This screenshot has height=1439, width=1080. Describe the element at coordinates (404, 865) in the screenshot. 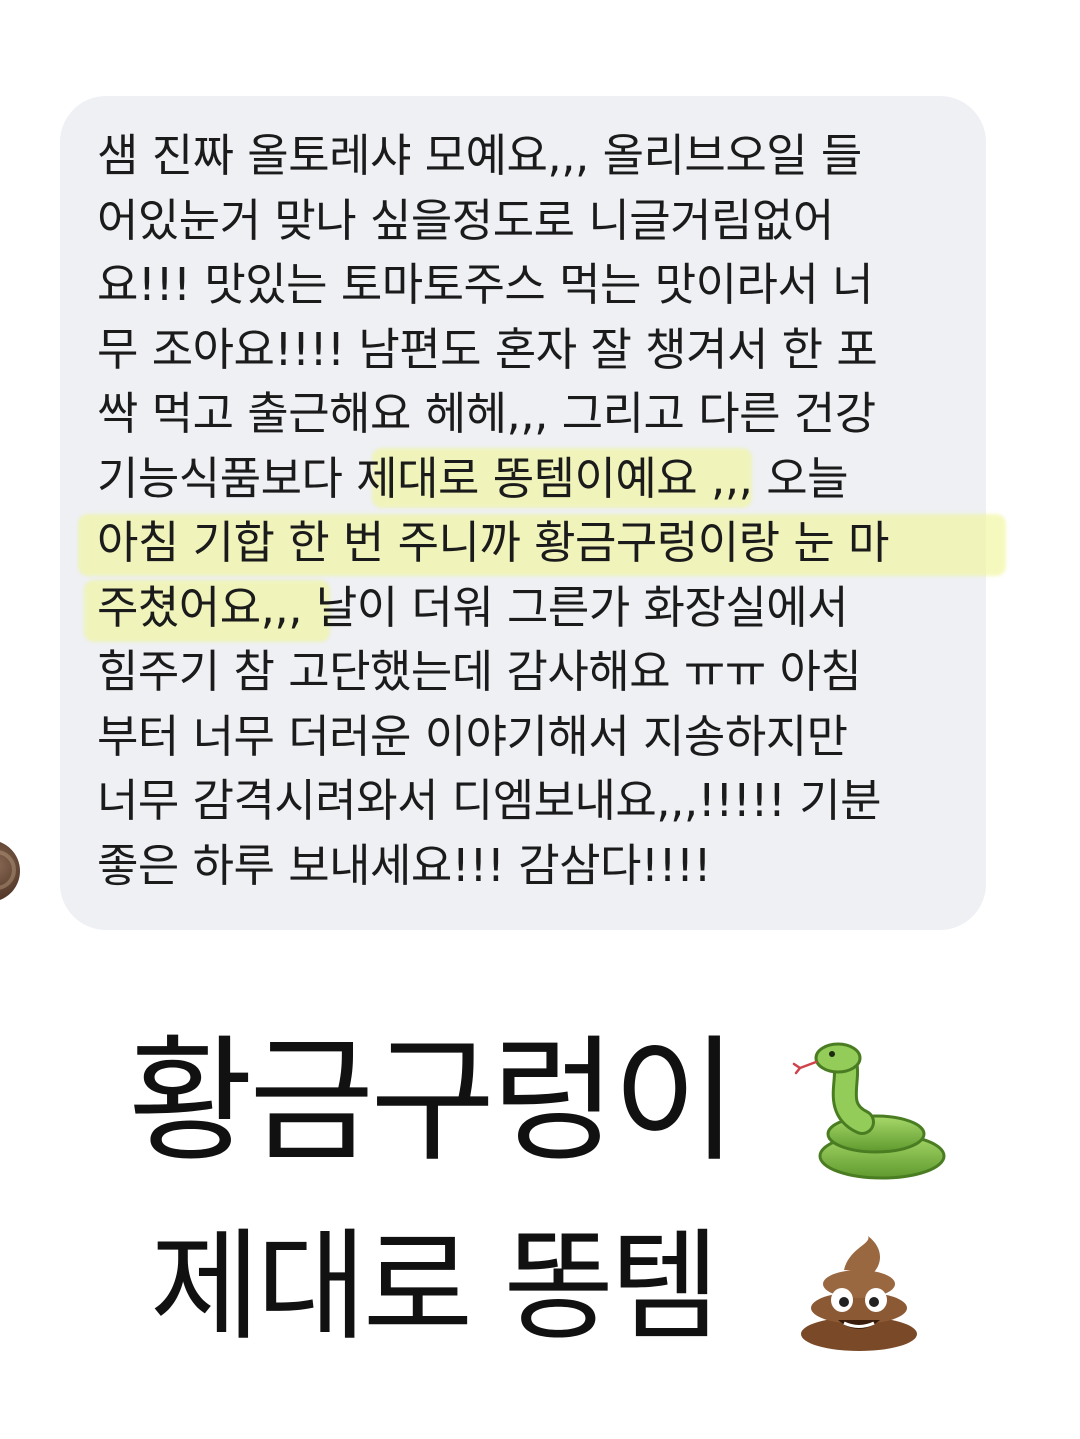

I see `message-line: 좋은 하루 보내세요!!! 감삼다!!!!` at that location.